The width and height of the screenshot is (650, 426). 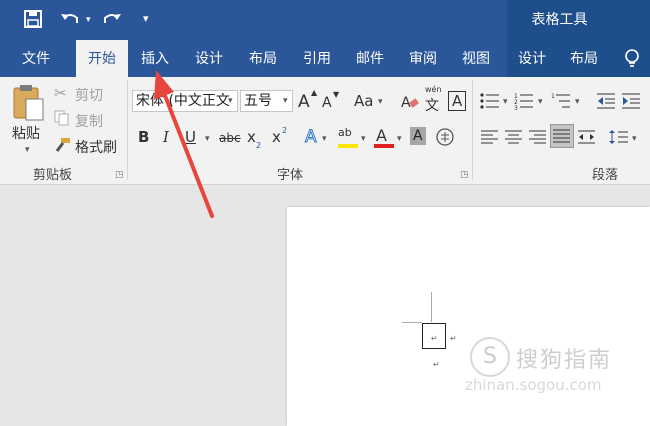 What do you see at coordinates (112, 21) in the screenshot?
I see `redo-icon` at bounding box center [112, 21].